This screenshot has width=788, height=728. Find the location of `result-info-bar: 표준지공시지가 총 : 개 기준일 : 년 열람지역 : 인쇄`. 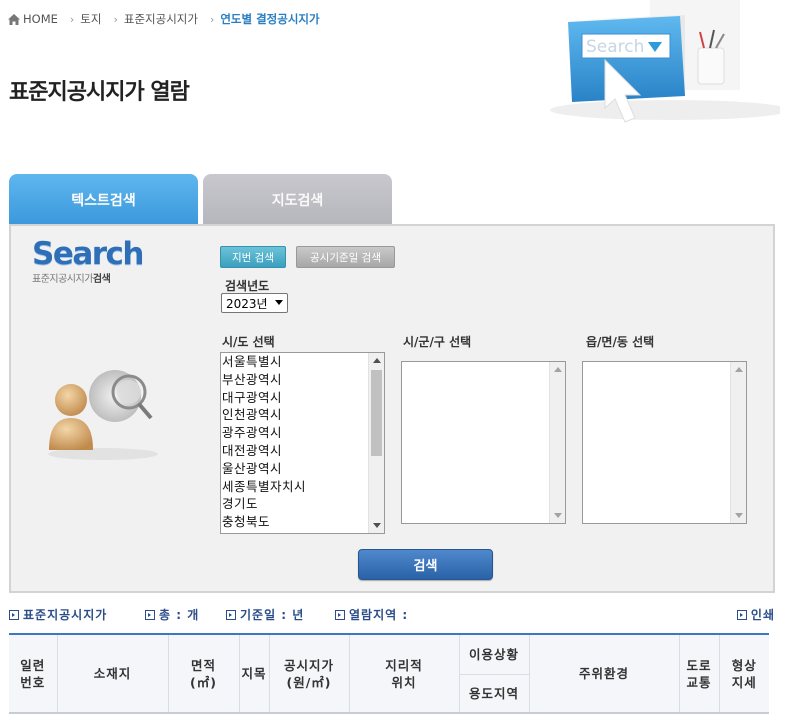

result-info-bar: 표준지공시지가 총 : 개 기준일 : 년 열람지역 : 인쇄 is located at coordinates (392, 614).